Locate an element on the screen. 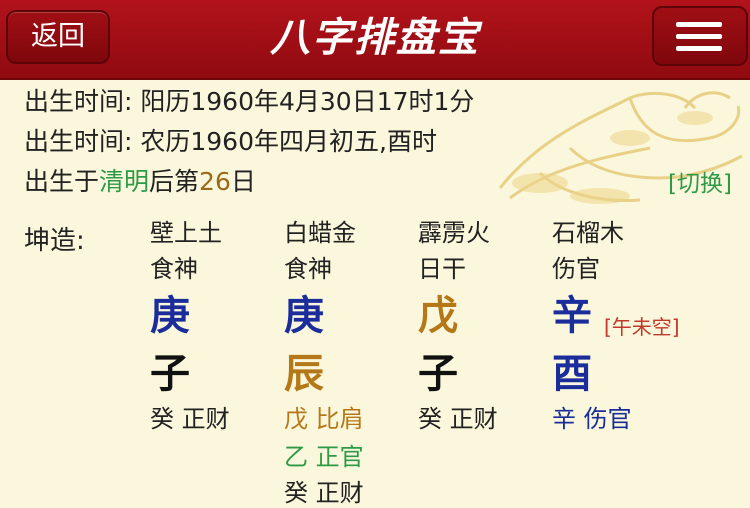 This screenshot has height=508, width=750. pillar-3-stem: 戊 is located at coordinates (438, 315).